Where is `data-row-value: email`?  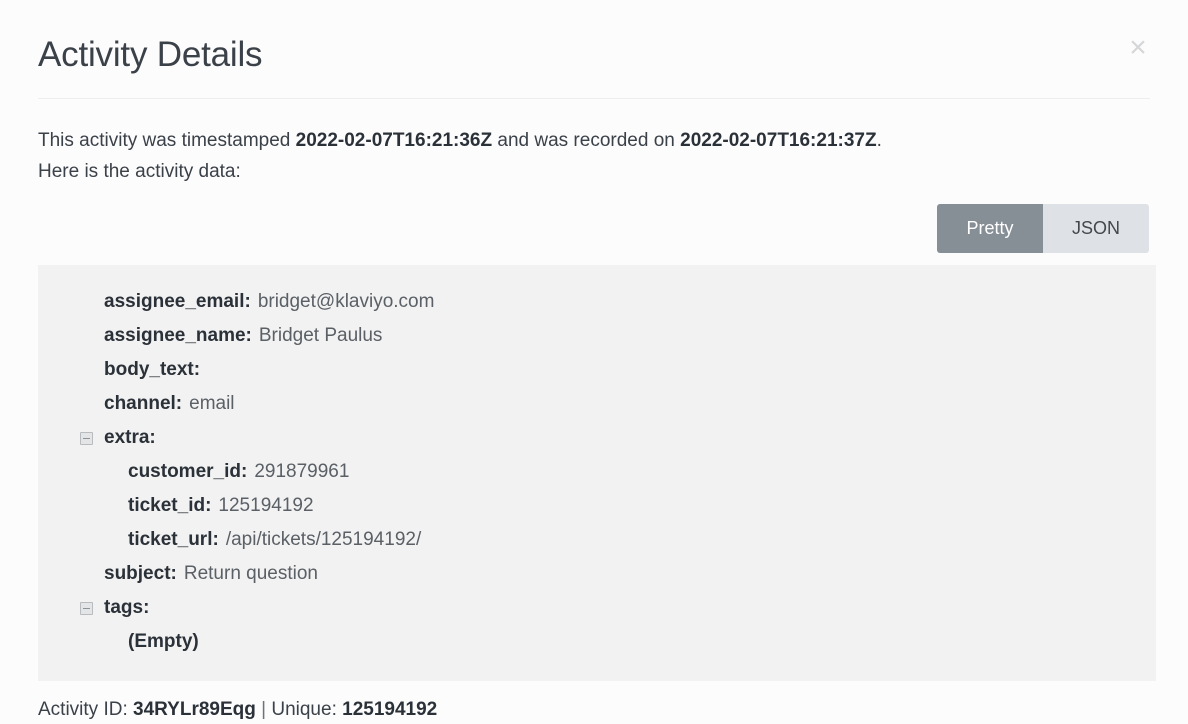
data-row-value: email is located at coordinates (212, 403).